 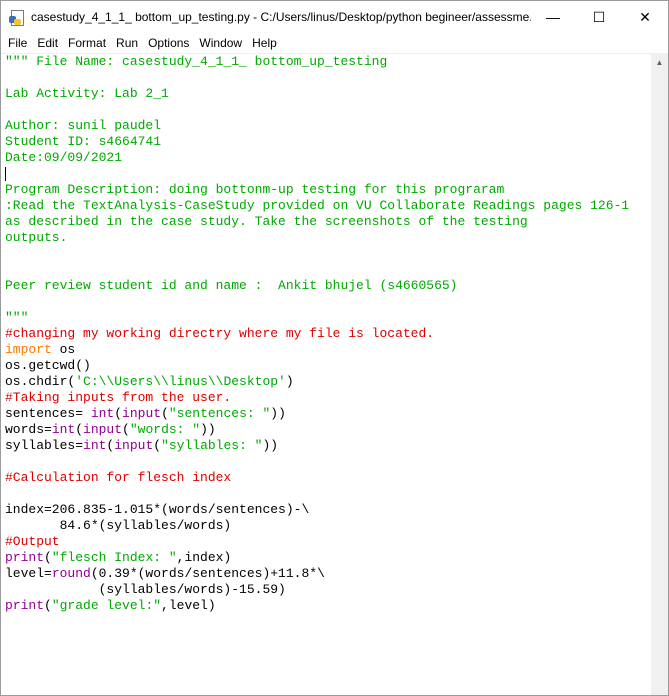 I want to click on code-line: """, so click(x=328, y=318).